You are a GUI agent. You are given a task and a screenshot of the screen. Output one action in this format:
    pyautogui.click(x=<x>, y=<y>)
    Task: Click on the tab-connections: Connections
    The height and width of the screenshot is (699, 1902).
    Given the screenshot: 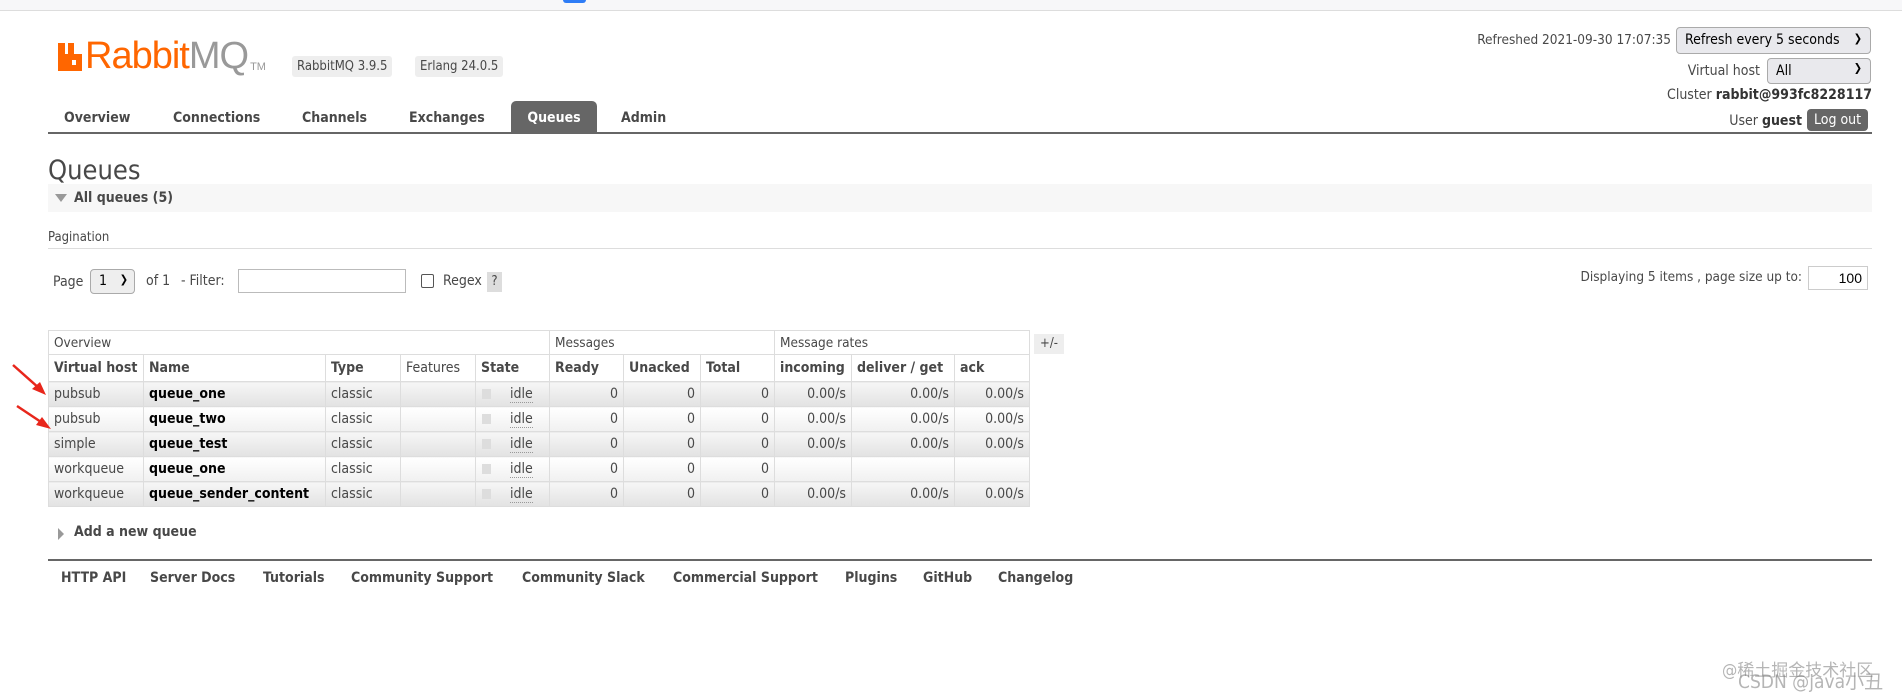 What is the action you would take?
    pyautogui.click(x=216, y=117)
    